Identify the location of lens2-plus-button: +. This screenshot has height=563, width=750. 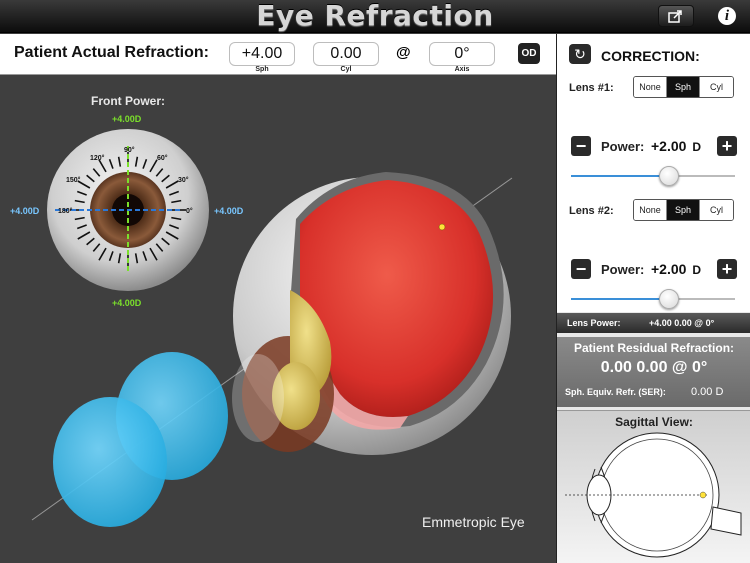
(727, 269).